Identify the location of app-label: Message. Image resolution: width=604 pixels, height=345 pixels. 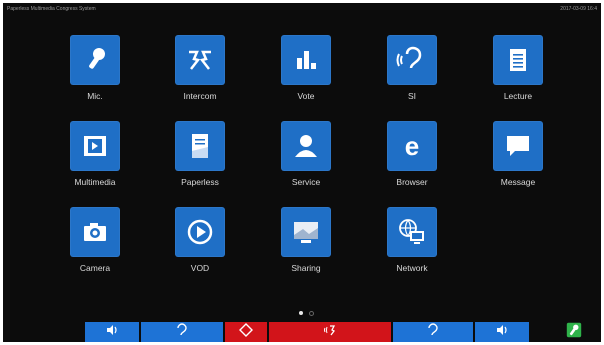
(518, 182).